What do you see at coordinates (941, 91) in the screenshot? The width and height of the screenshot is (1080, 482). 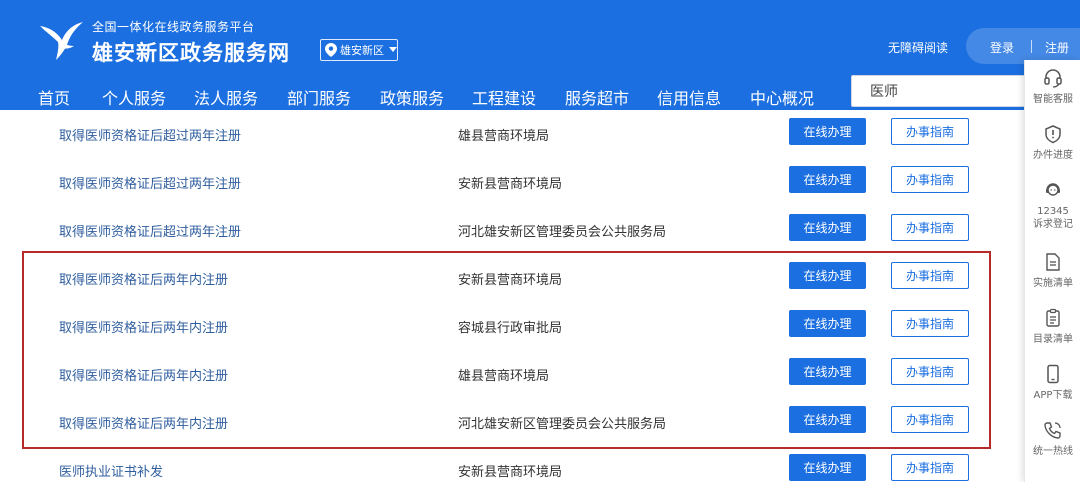 I see `search-input` at bounding box center [941, 91].